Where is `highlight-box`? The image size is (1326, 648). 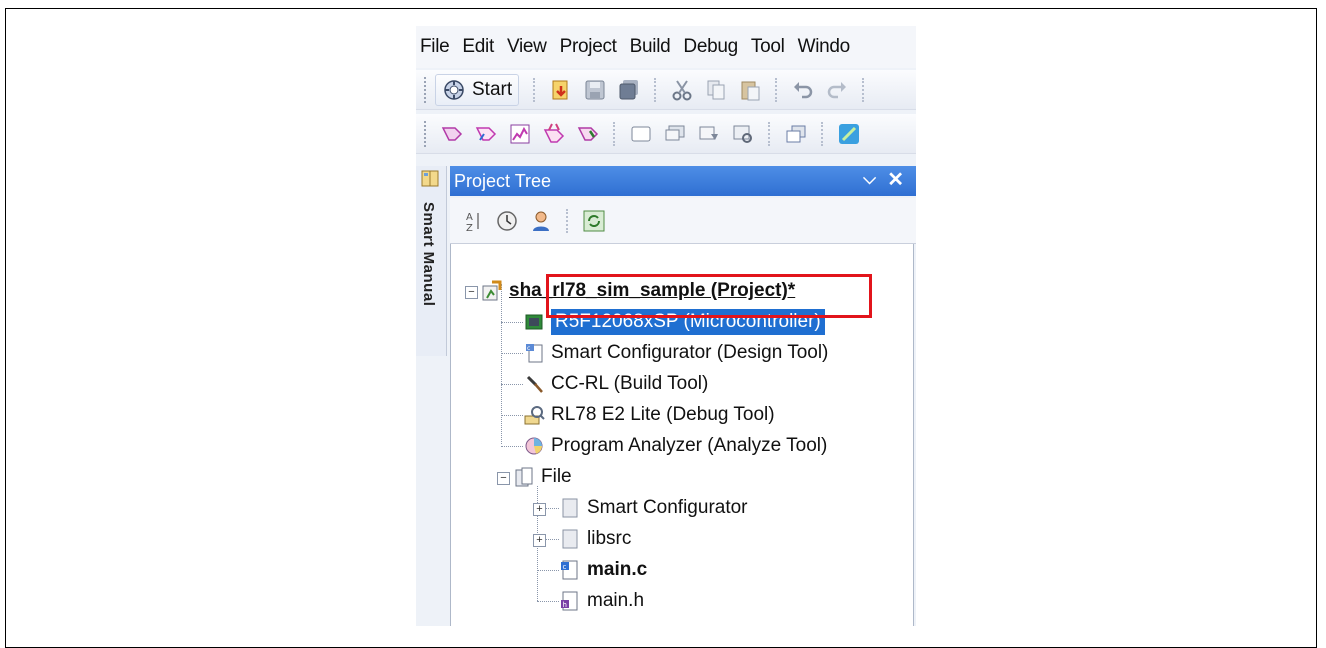 highlight-box is located at coordinates (709, 296).